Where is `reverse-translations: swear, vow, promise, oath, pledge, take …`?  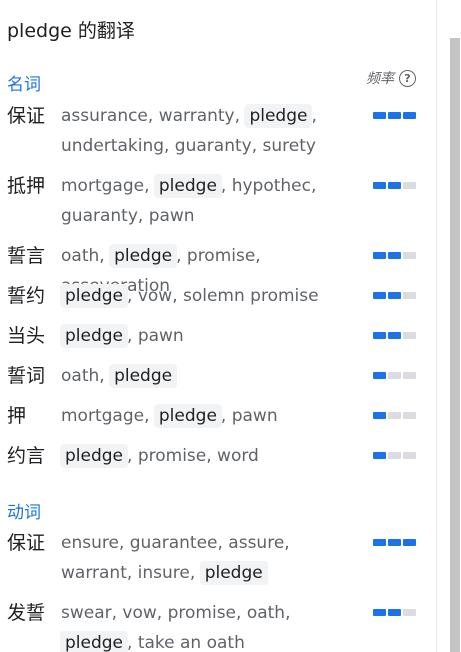 reverse-translations: swear, vow, promise, oath, pledge, take … is located at coordinates (213, 625).